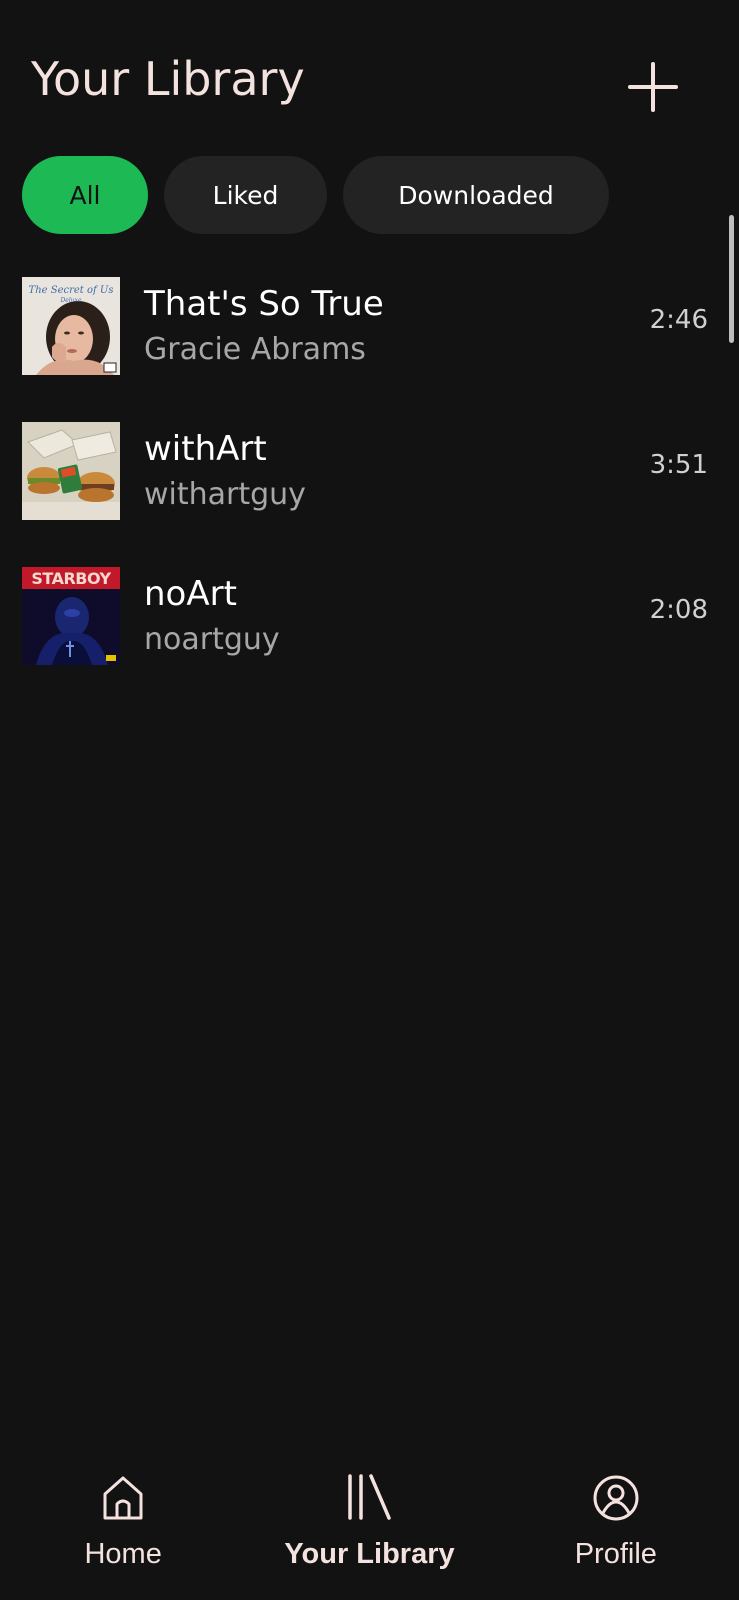 Image resolution: width=739 pixels, height=1600 pixels. I want to click on filter-chip-downloaded: Downloaded, so click(476, 195).